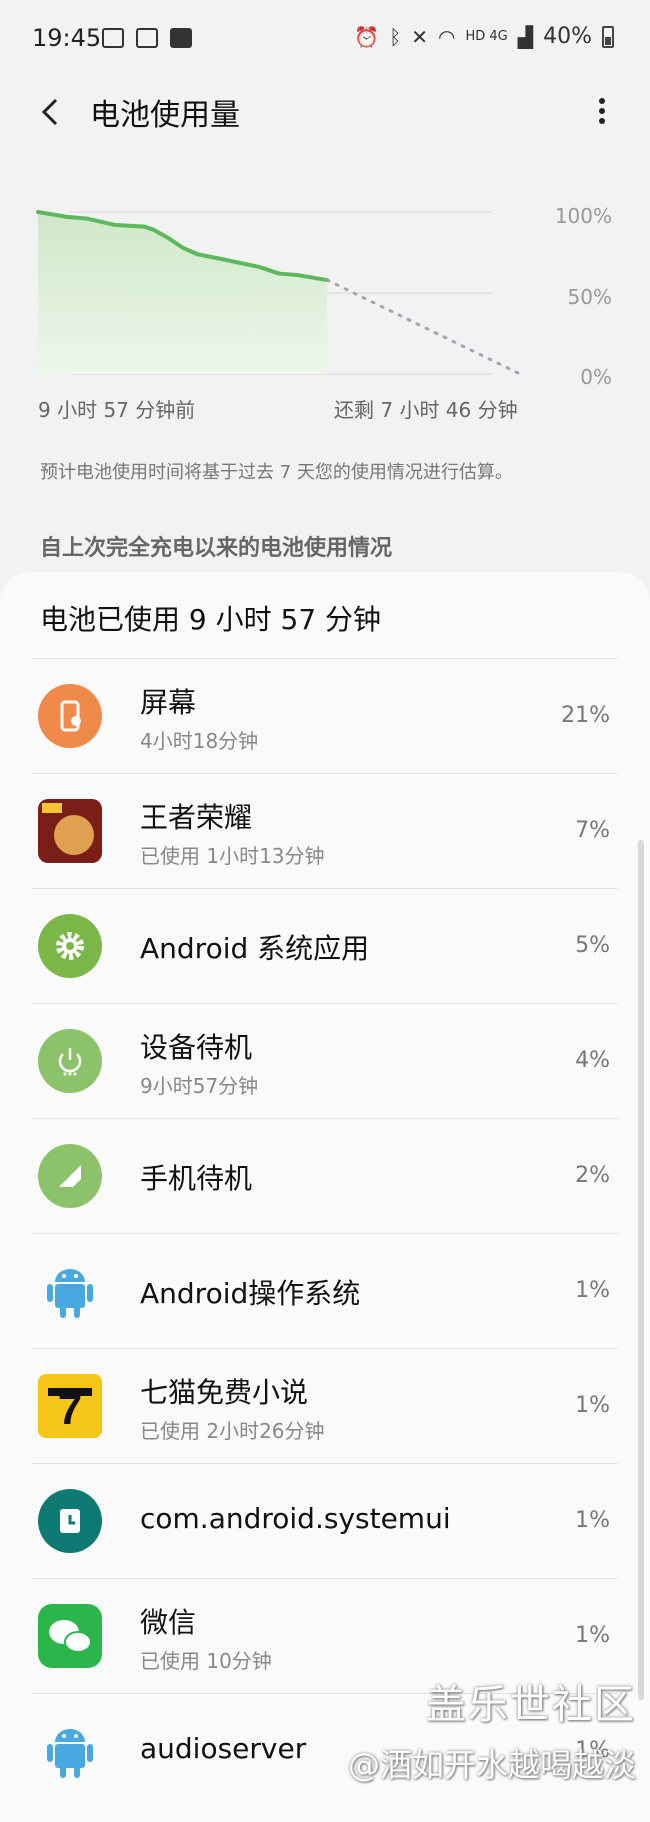 This screenshot has width=650, height=1822. Describe the element at coordinates (70, 1636) in the screenshot. I see `wechat-icon` at that location.